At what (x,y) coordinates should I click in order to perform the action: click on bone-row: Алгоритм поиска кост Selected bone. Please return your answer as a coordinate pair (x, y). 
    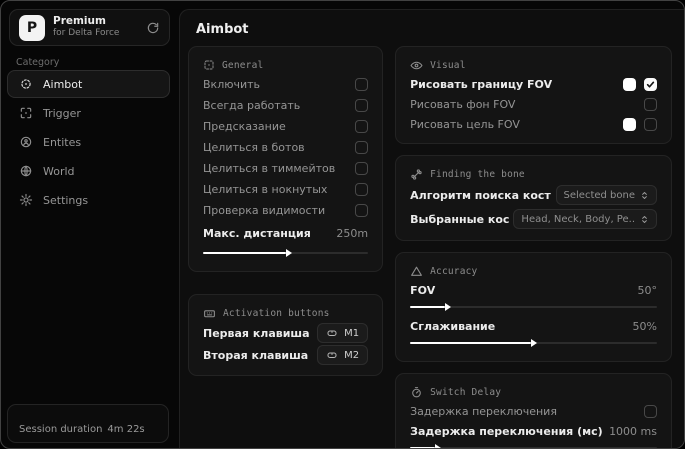
    Looking at the image, I should click on (533, 195).